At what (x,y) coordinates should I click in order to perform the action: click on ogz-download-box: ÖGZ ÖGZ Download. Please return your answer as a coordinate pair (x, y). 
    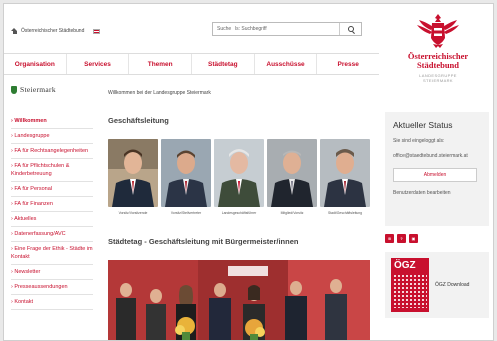
    Looking at the image, I should click on (437, 285).